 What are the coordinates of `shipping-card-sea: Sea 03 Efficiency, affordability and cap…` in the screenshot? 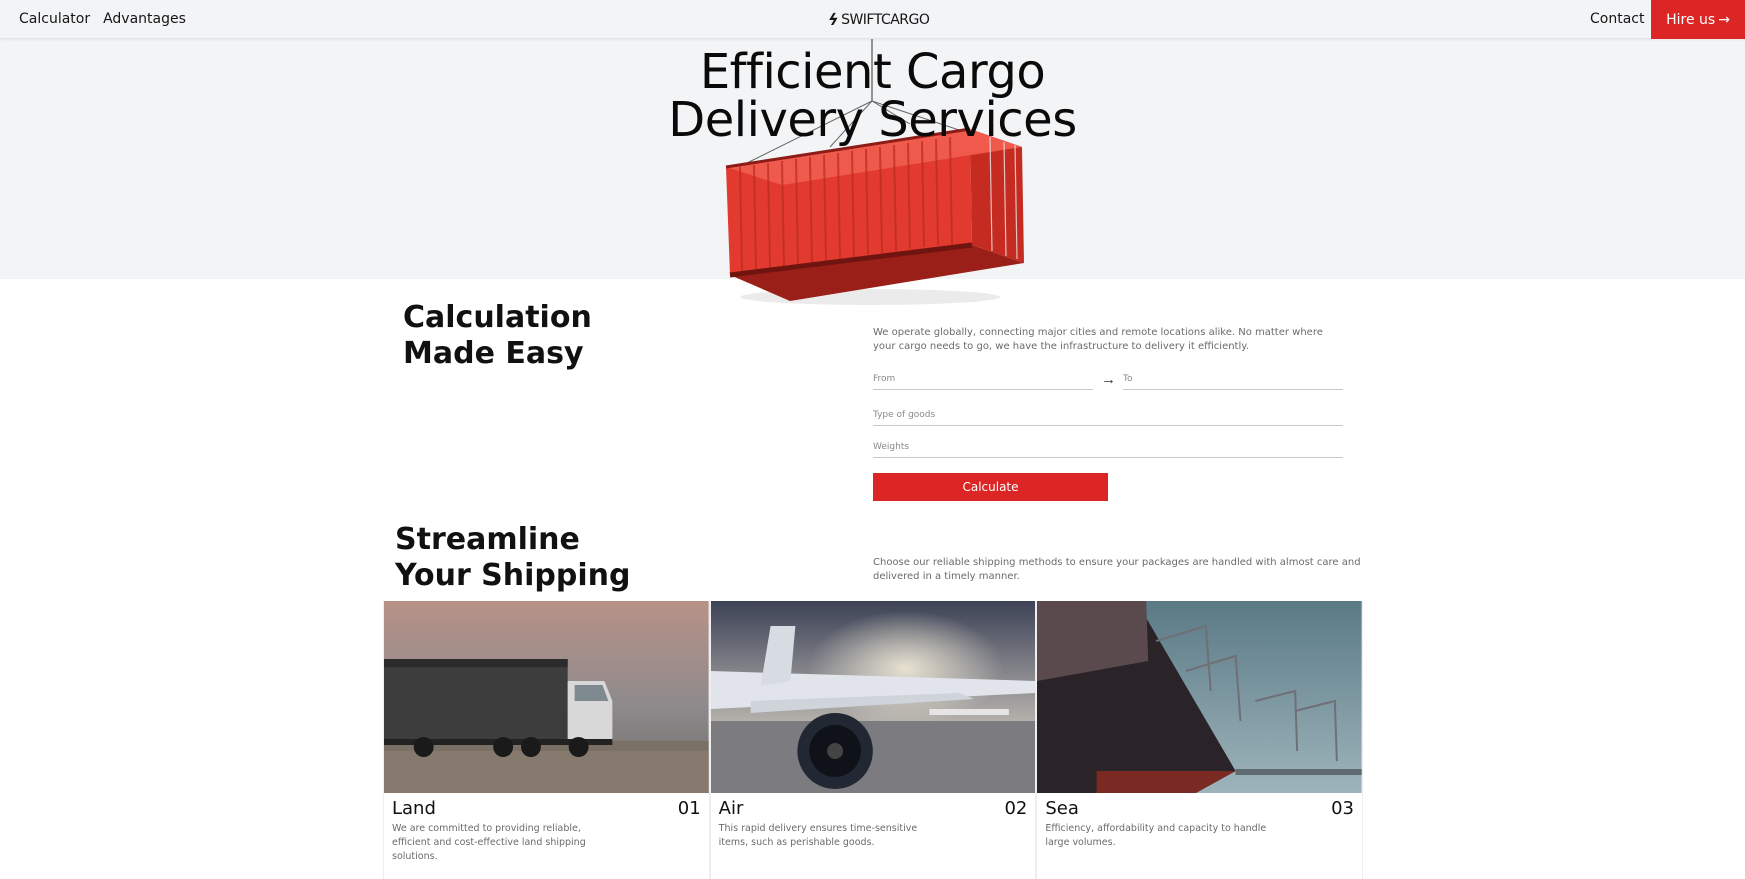 It's located at (1200, 740).